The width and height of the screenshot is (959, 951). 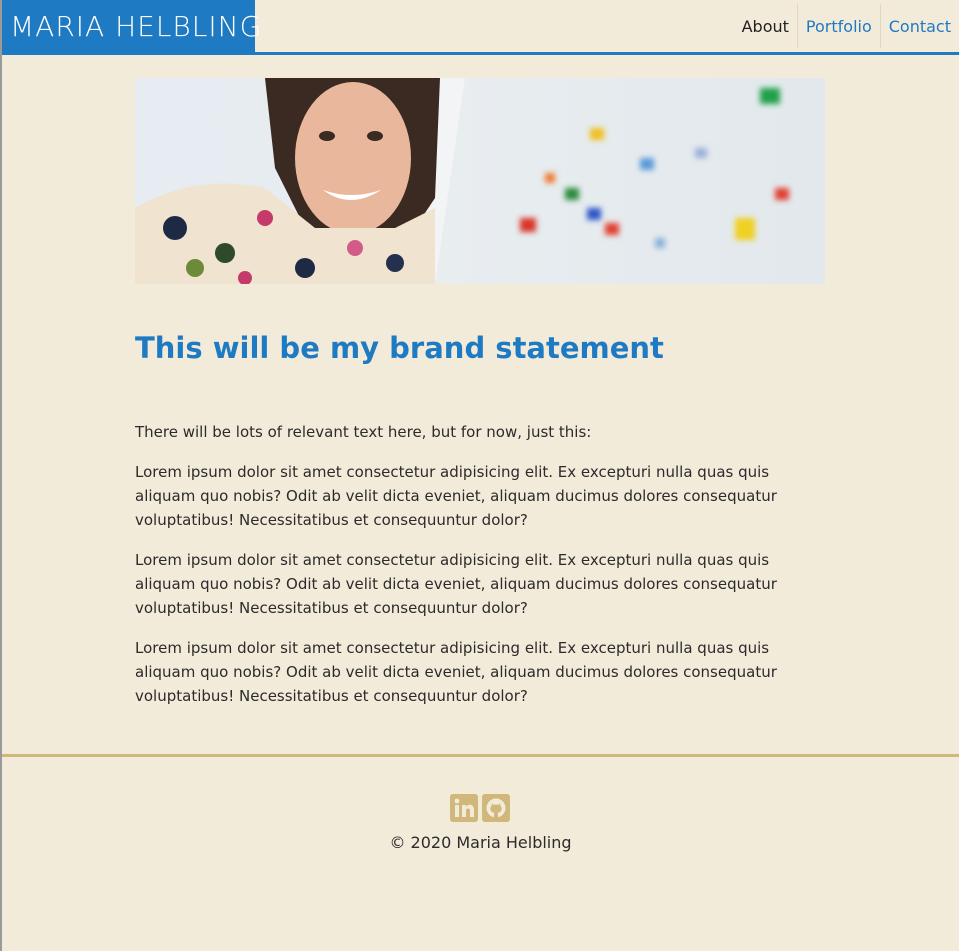 What do you see at coordinates (919, 26) in the screenshot?
I see `nav-contact-link: Contact` at bounding box center [919, 26].